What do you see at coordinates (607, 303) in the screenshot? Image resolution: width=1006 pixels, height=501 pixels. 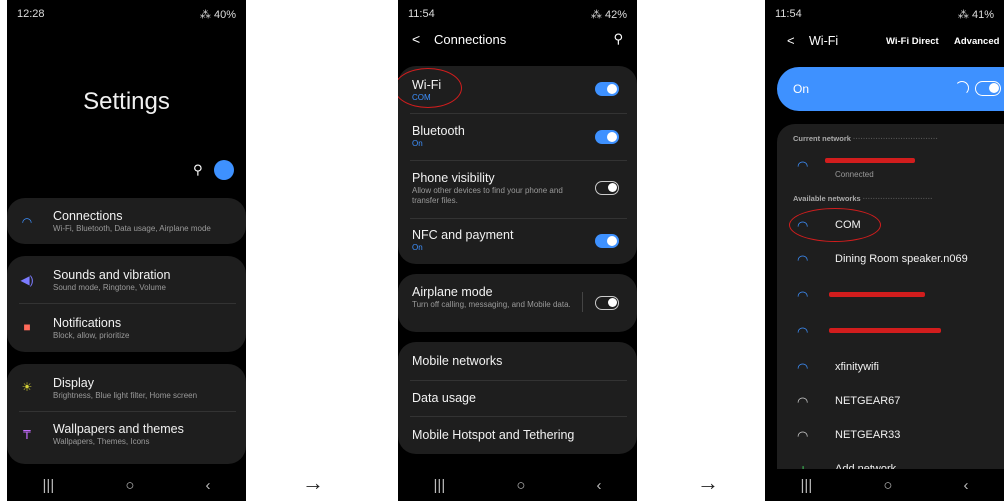 I see `airplane-mode-toggle` at bounding box center [607, 303].